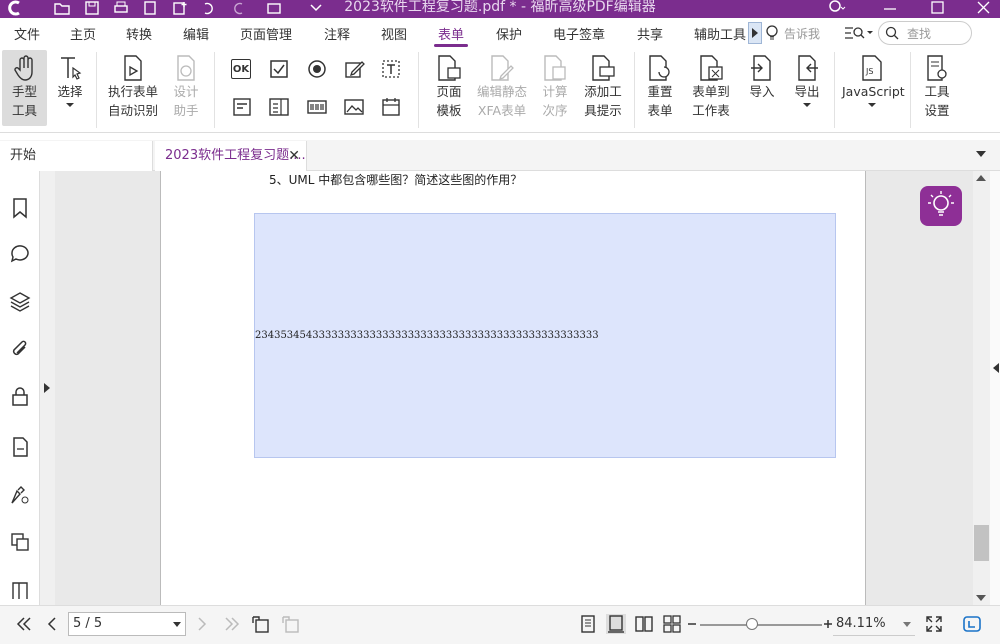  What do you see at coordinates (984, 8) in the screenshot?
I see `close-window-icon` at bounding box center [984, 8].